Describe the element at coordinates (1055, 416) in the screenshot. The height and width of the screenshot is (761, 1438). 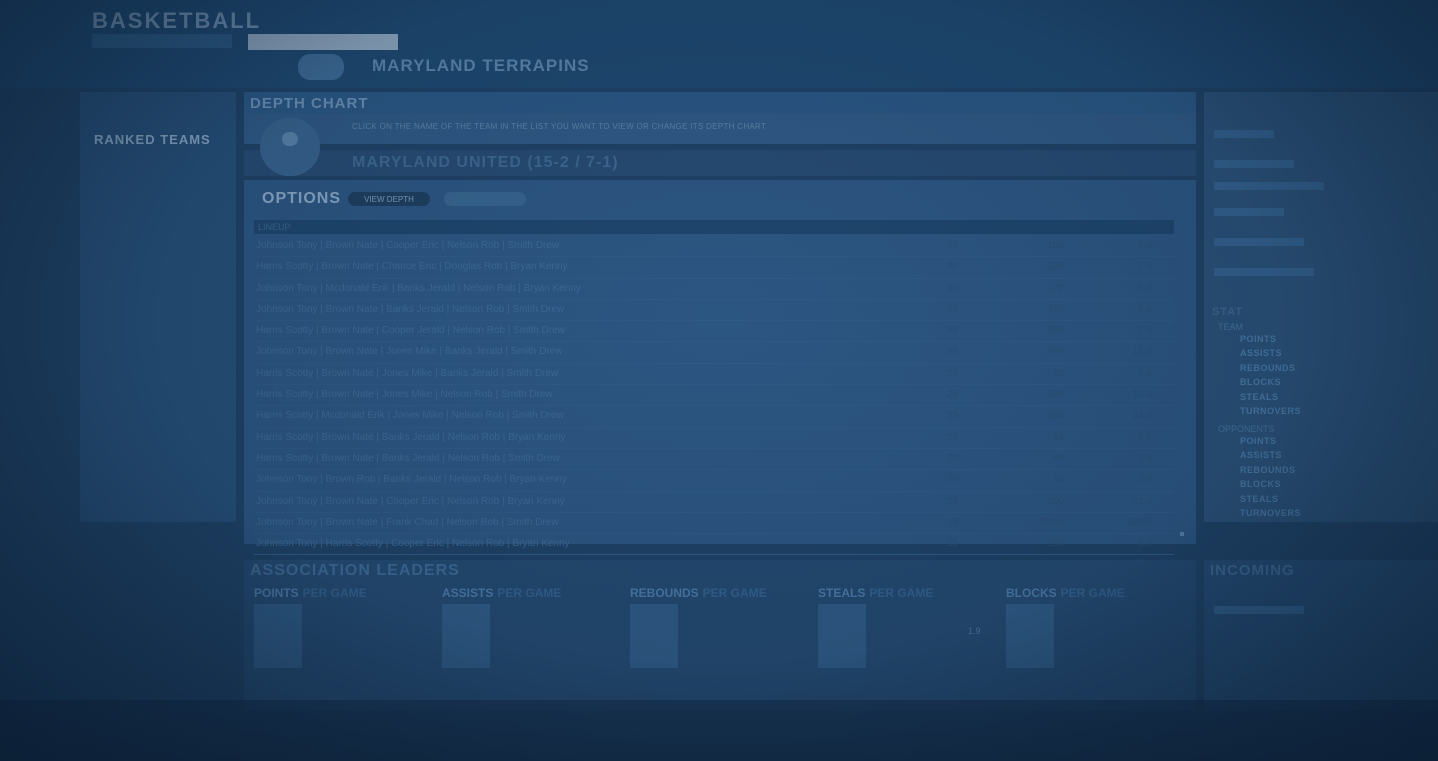
I see `row-value-2: 105` at that location.